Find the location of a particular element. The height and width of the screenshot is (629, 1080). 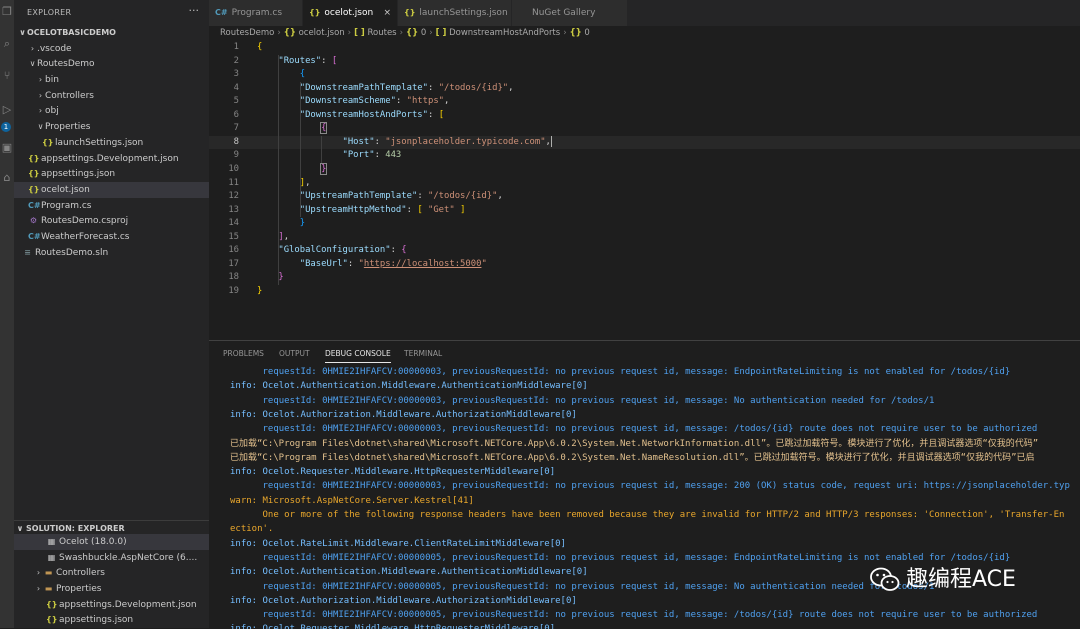

line-number: 4 is located at coordinates (236, 87).